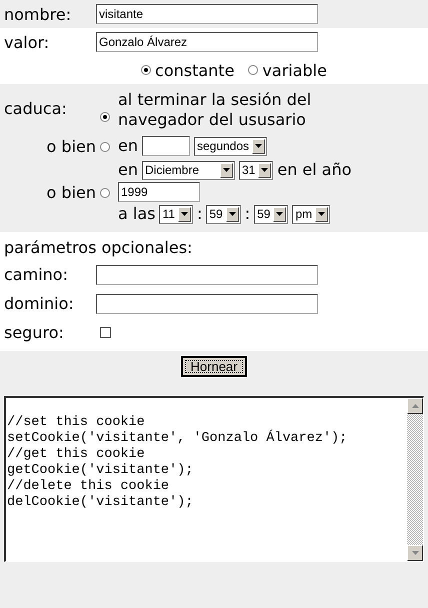 The height and width of the screenshot is (608, 428). Describe the element at coordinates (137, 214) in the screenshot. I see `option-text: a las` at that location.